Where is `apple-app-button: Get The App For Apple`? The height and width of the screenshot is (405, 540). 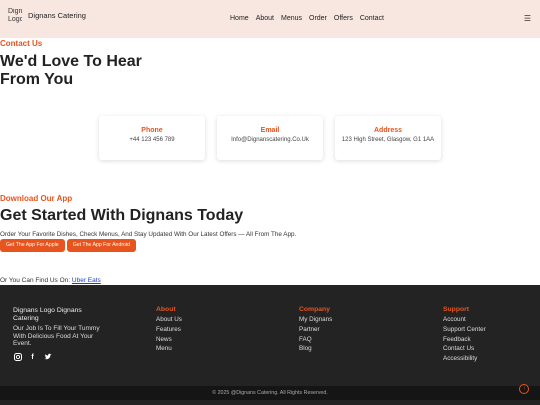 apple-app-button: Get The App For Apple is located at coordinates (32, 245).